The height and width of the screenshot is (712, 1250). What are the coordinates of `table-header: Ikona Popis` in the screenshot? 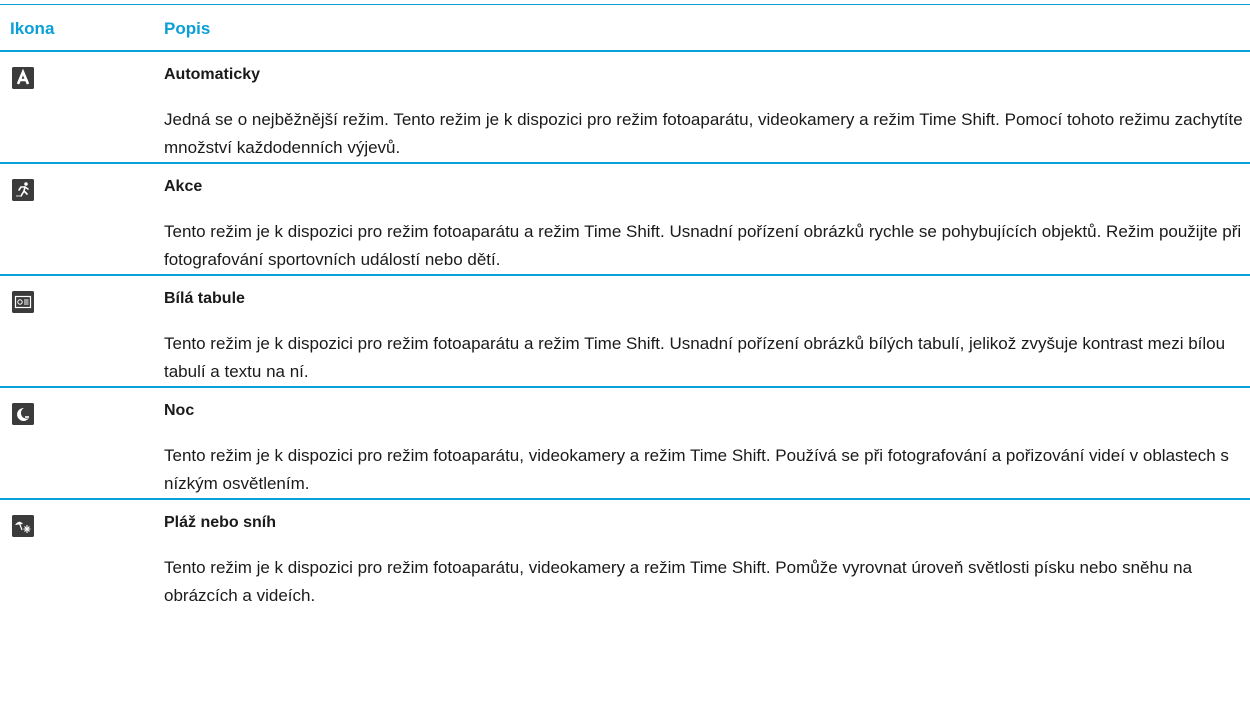 It's located at (625, 28).